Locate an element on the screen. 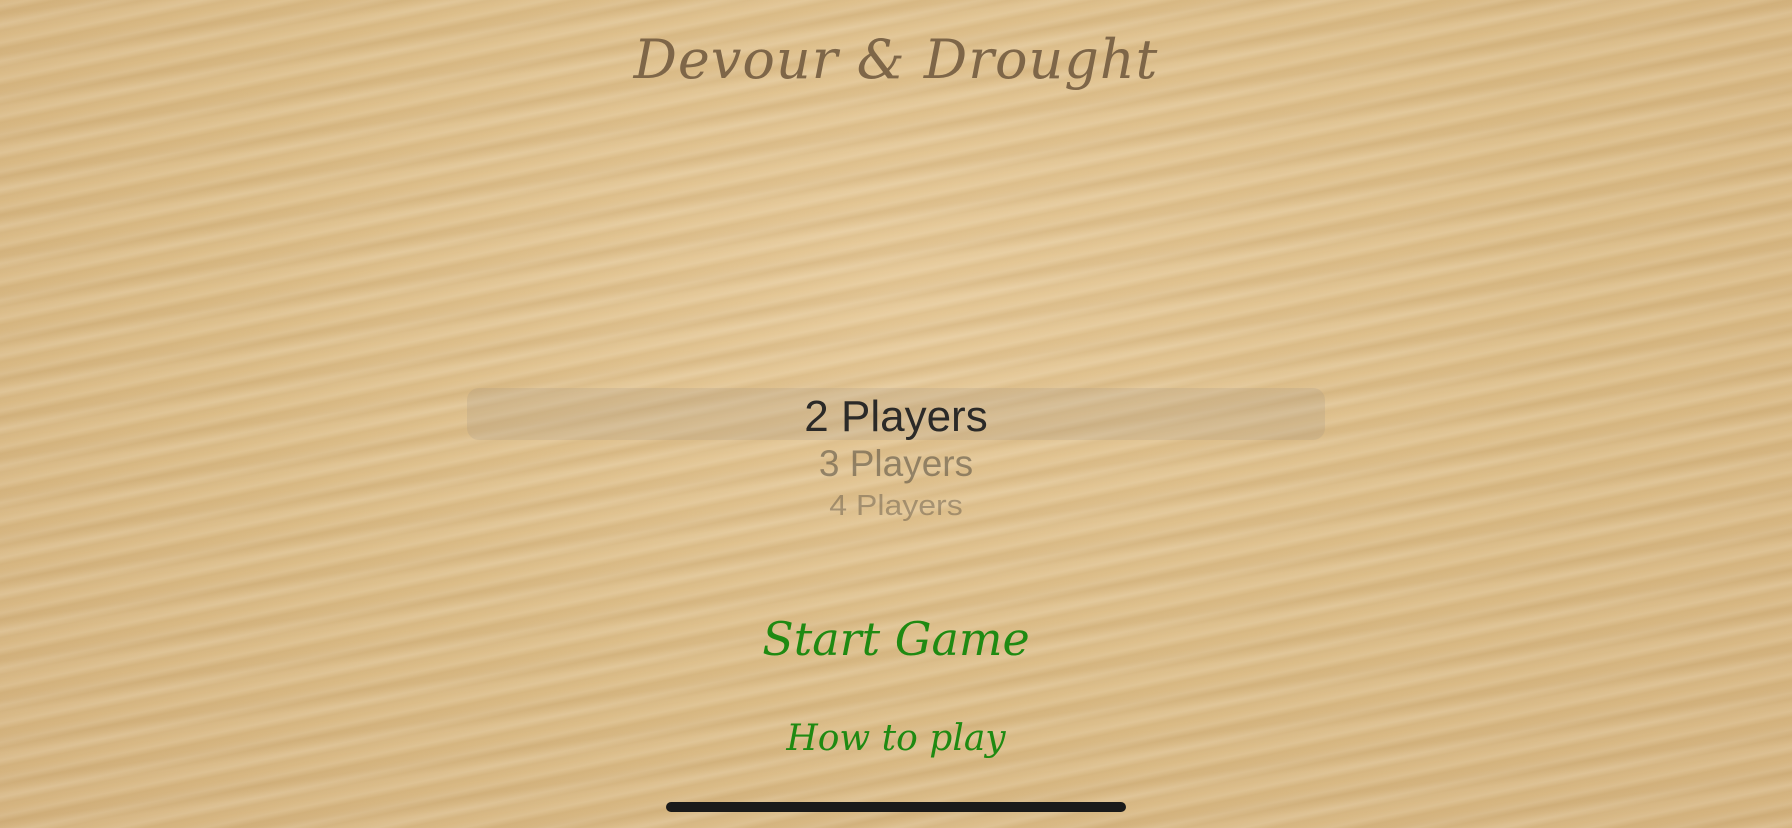 The height and width of the screenshot is (828, 1792). player-count-picker: 2 Players 3 Players 4 Players is located at coordinates (896, 455).